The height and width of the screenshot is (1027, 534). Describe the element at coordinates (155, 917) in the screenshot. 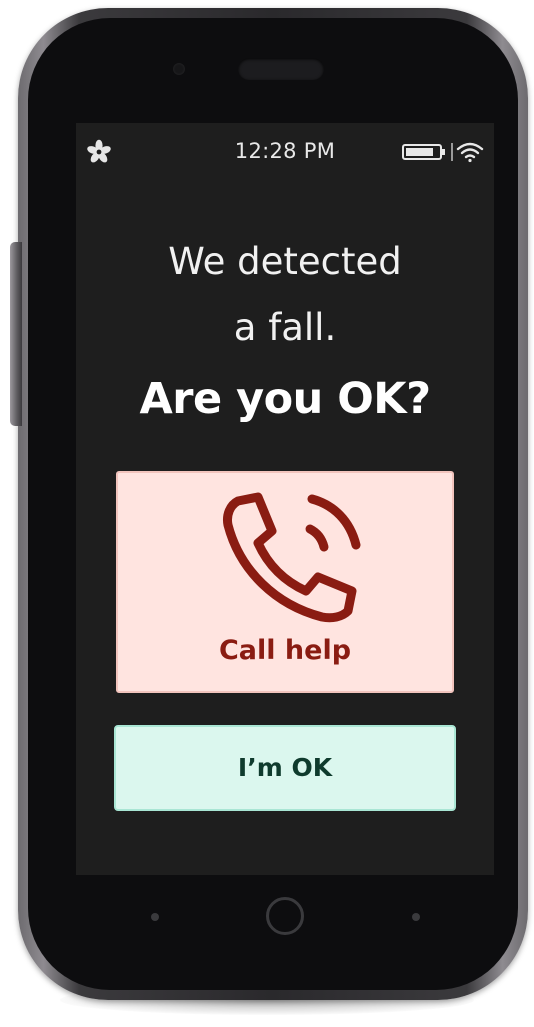

I see `back-dot-icon` at that location.